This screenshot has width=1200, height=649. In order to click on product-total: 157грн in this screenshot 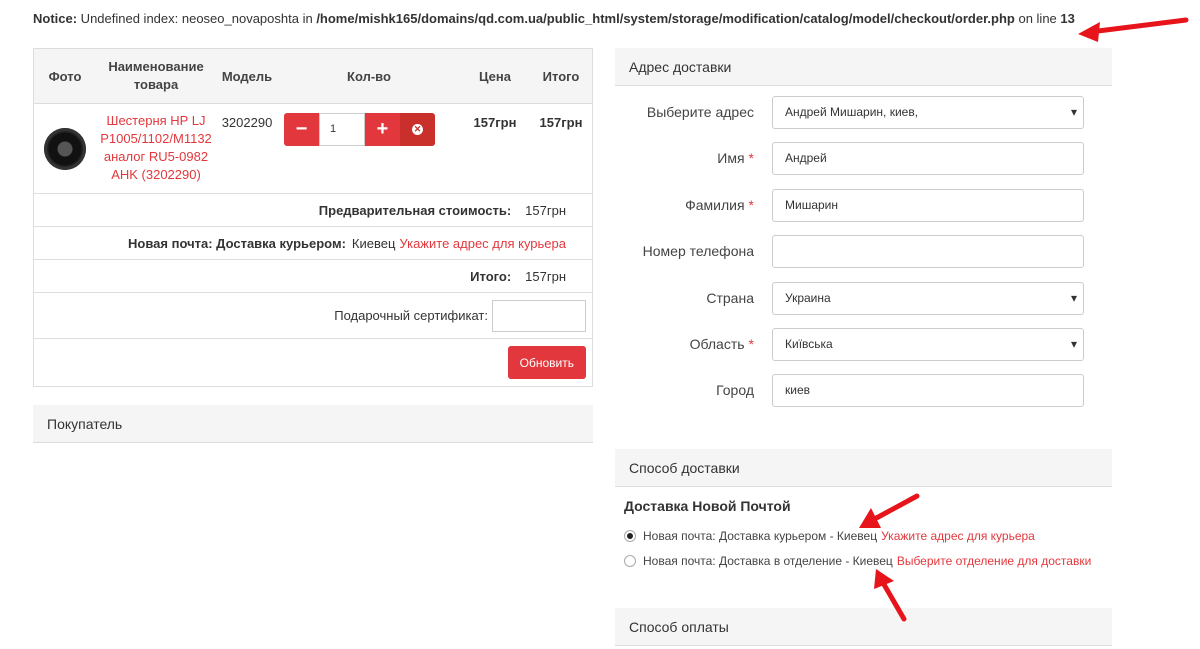, I will do `click(561, 122)`.